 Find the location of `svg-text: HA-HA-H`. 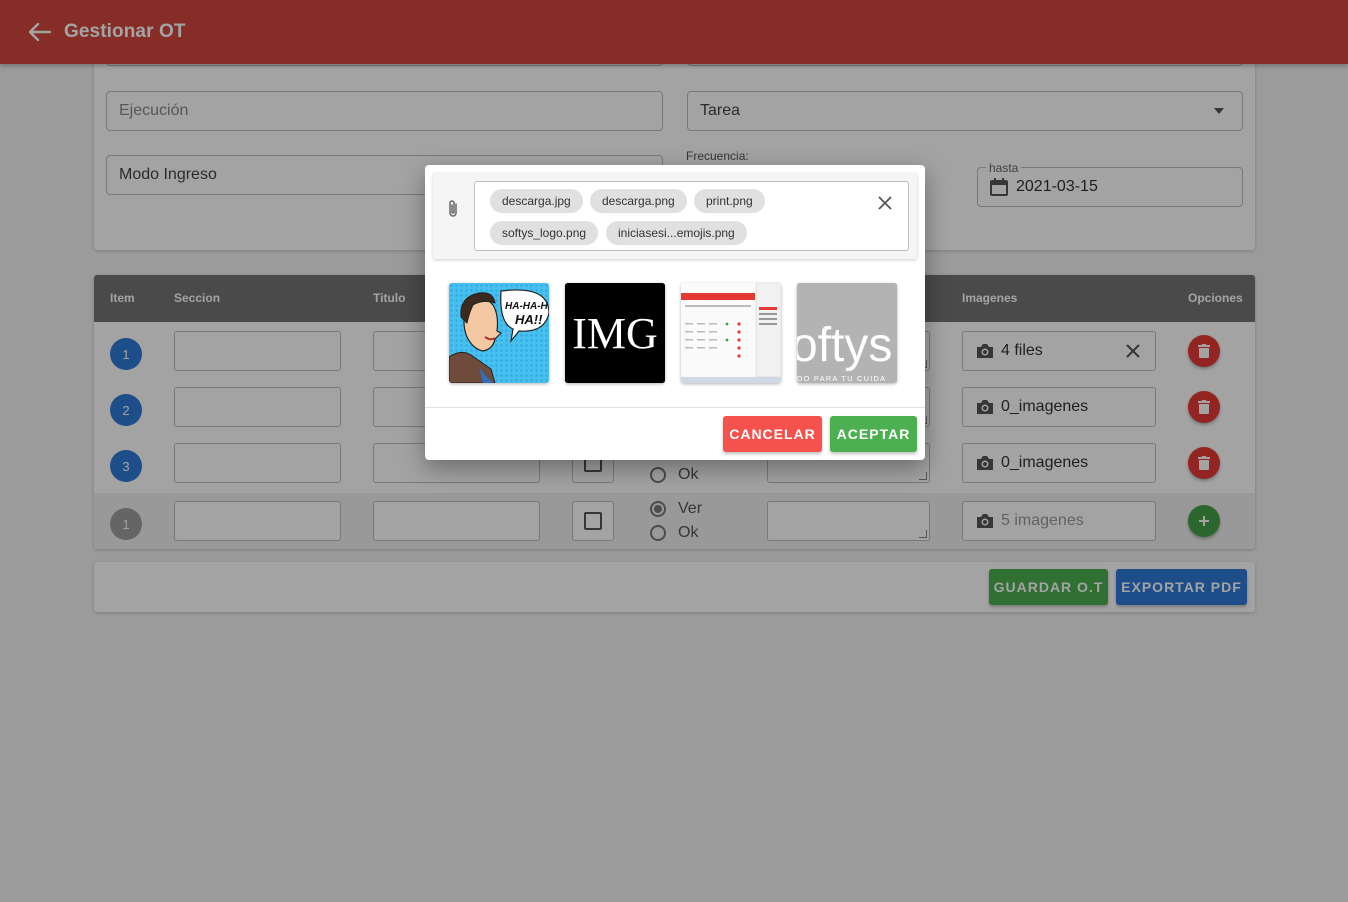

svg-text: HA-HA-H is located at coordinates (527, 306).